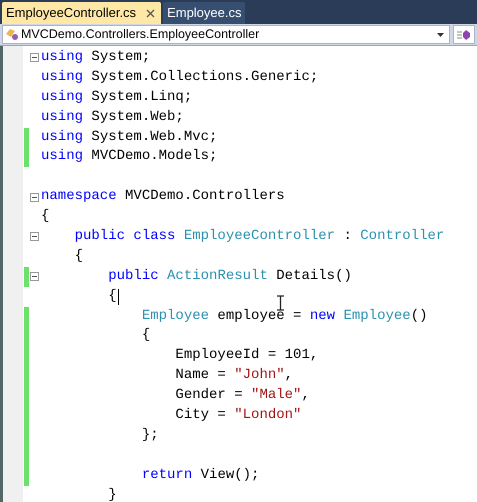 The height and width of the screenshot is (502, 477). Describe the element at coordinates (229, 276) in the screenshot. I see `code-line: public ActionResult Details()` at that location.